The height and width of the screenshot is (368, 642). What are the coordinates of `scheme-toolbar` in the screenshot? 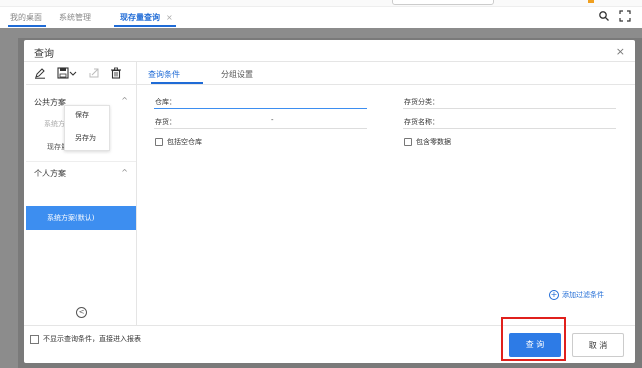 It's located at (81, 73).